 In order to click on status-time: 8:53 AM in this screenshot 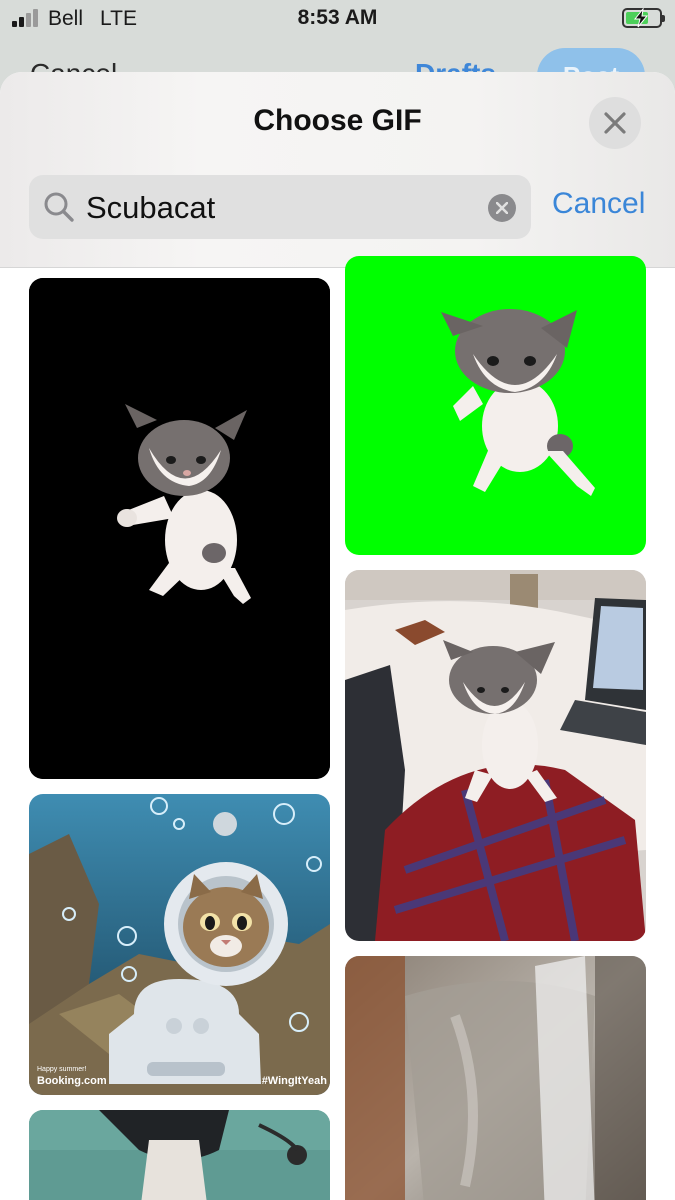, I will do `click(337, 17)`.